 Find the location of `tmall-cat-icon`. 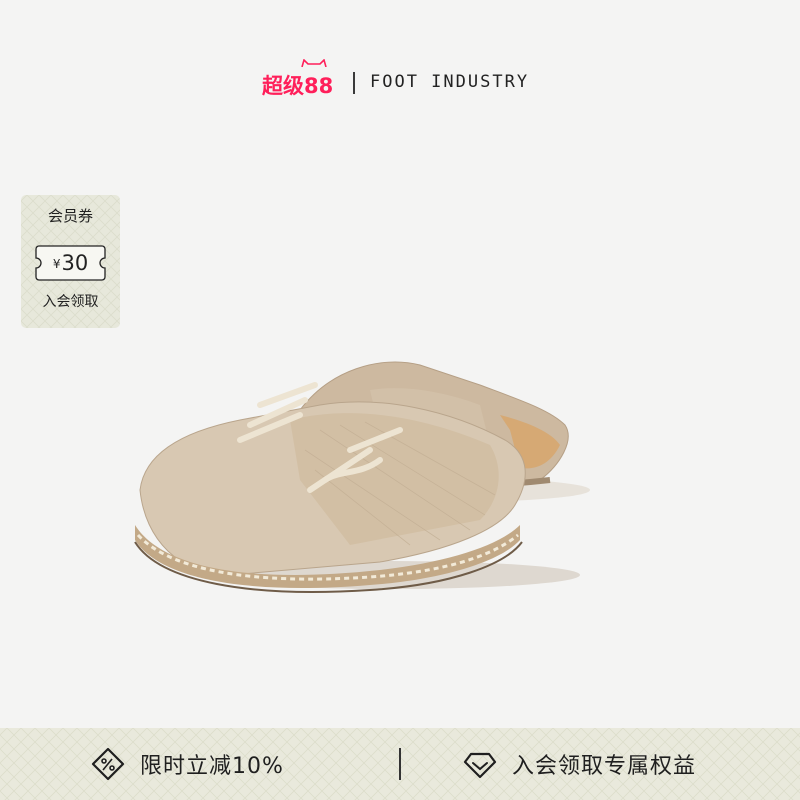

tmall-cat-icon is located at coordinates (314, 63).